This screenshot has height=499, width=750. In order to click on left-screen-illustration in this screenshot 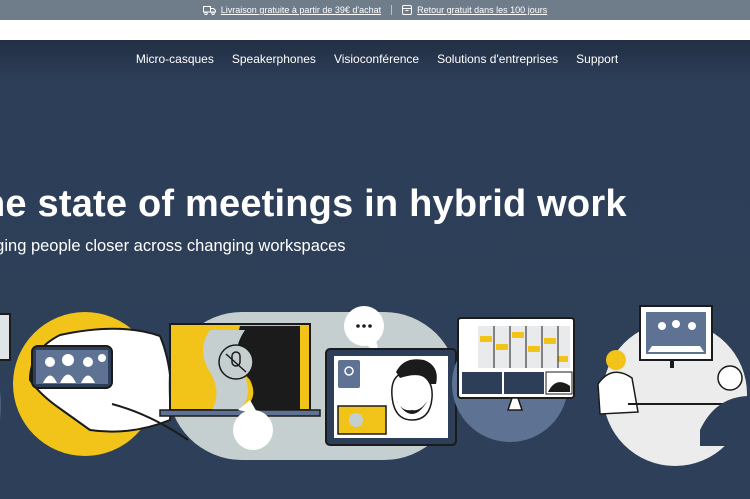, I will do `click(5, 367)`.